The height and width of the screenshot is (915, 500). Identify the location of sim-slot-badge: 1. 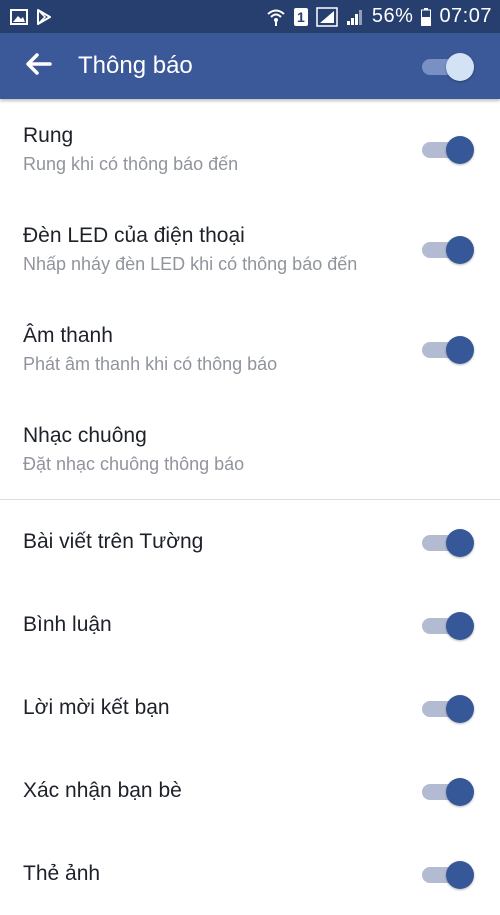
(300, 16).